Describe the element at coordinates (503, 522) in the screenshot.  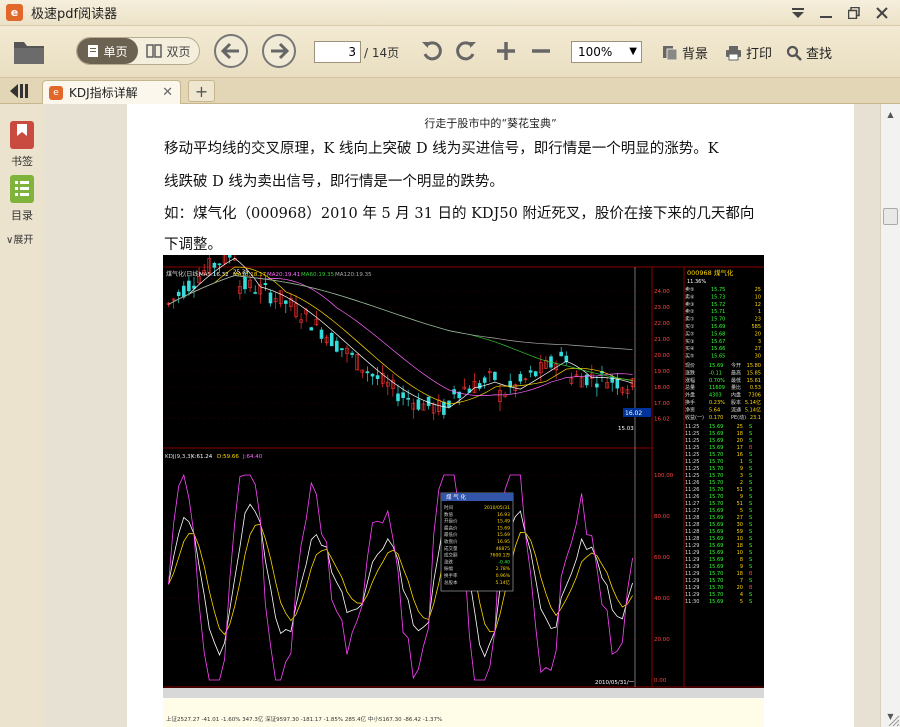
I see `info-box-value: 15.49` at that location.